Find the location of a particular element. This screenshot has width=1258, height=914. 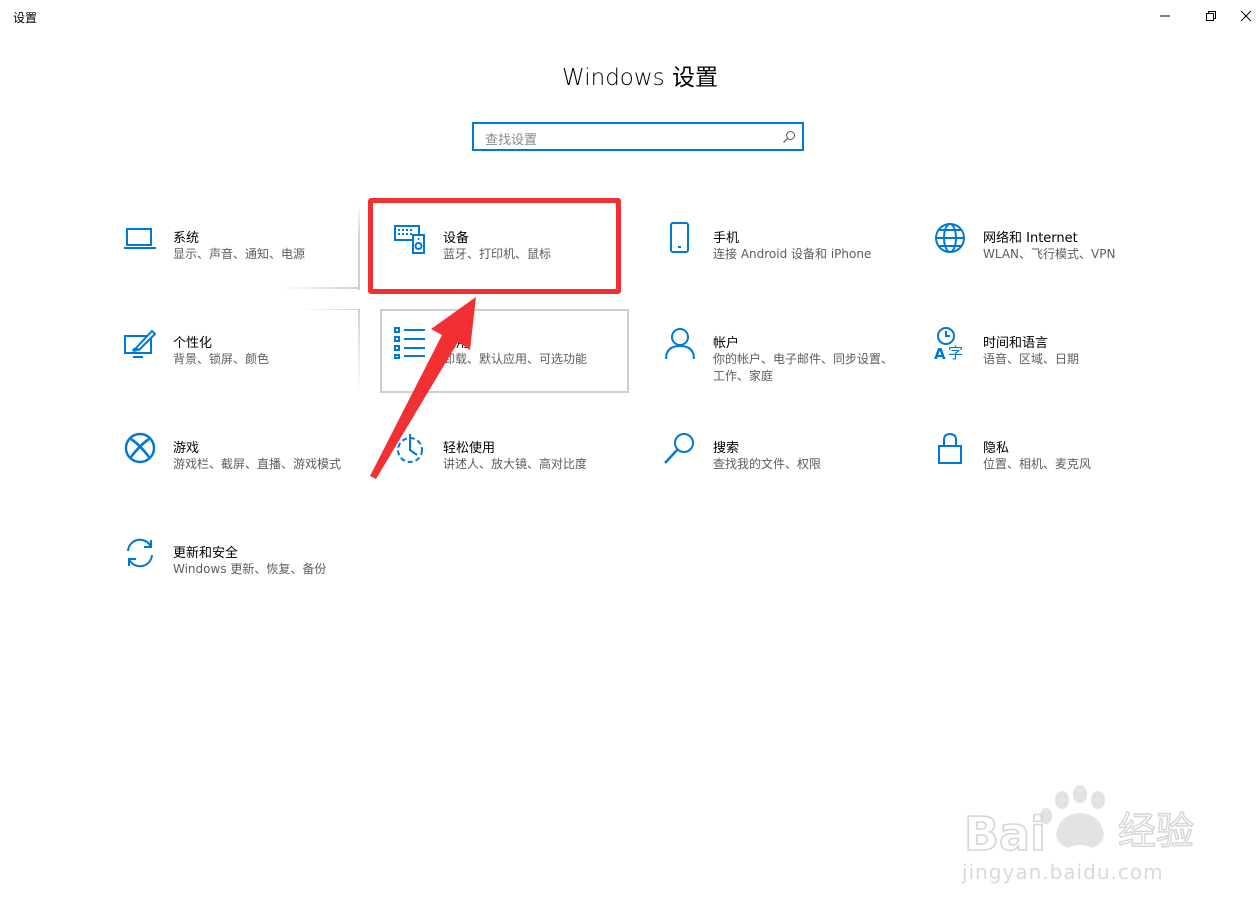

laptop-icon is located at coordinates (140, 238).